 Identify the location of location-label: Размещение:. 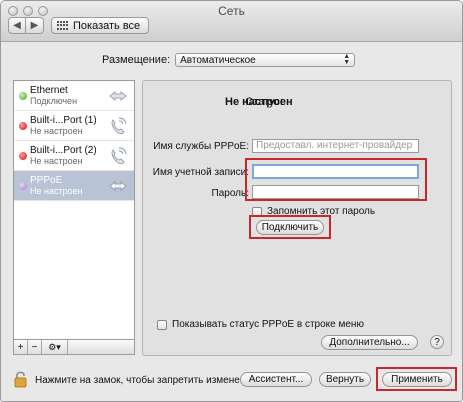
(136, 60).